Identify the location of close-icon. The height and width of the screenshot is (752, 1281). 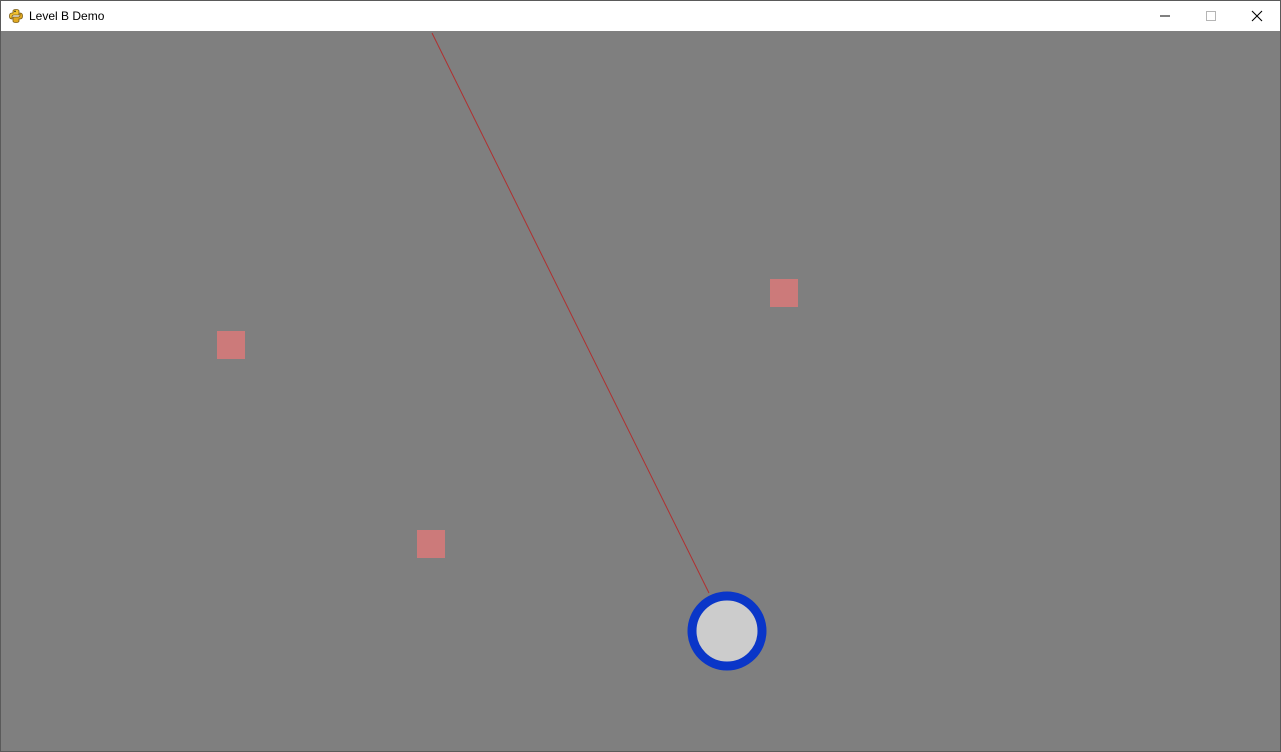
(1257, 16).